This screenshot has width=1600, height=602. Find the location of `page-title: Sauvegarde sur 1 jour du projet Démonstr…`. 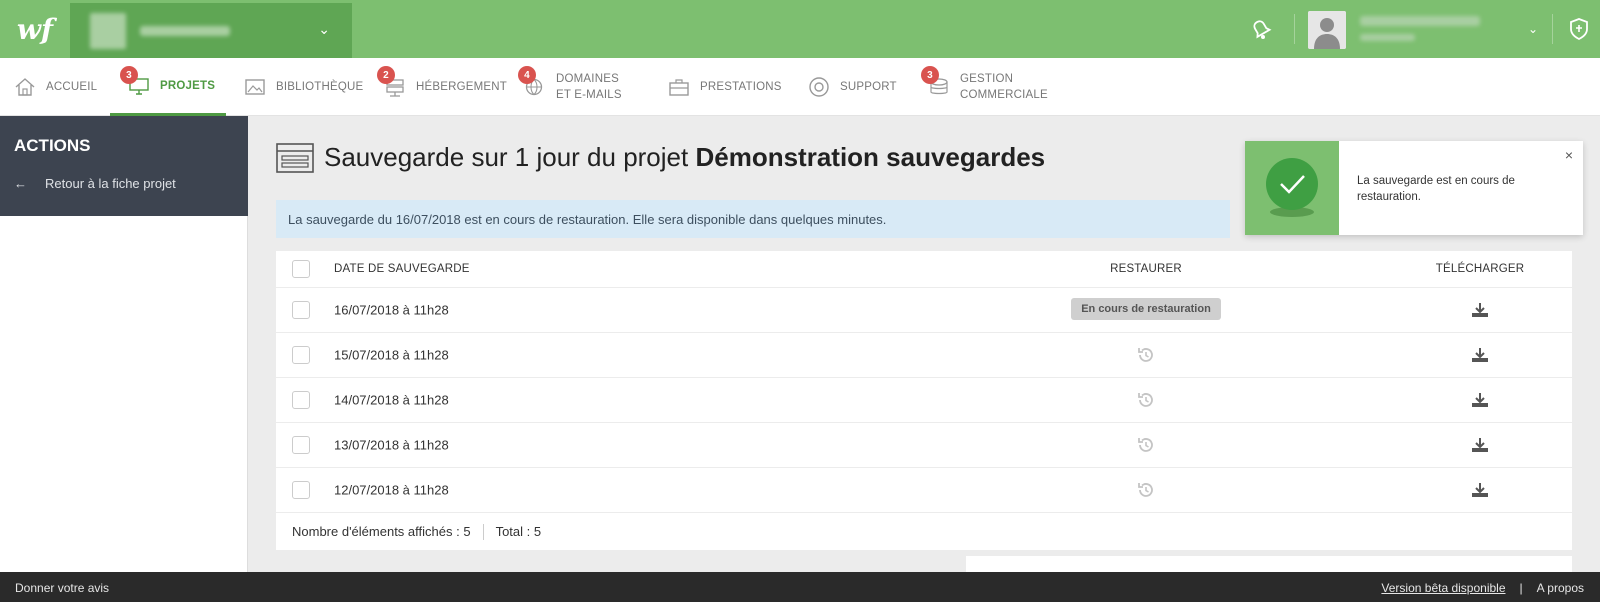

page-title: Sauvegarde sur 1 jour du projet Démonstr… is located at coordinates (660, 157).